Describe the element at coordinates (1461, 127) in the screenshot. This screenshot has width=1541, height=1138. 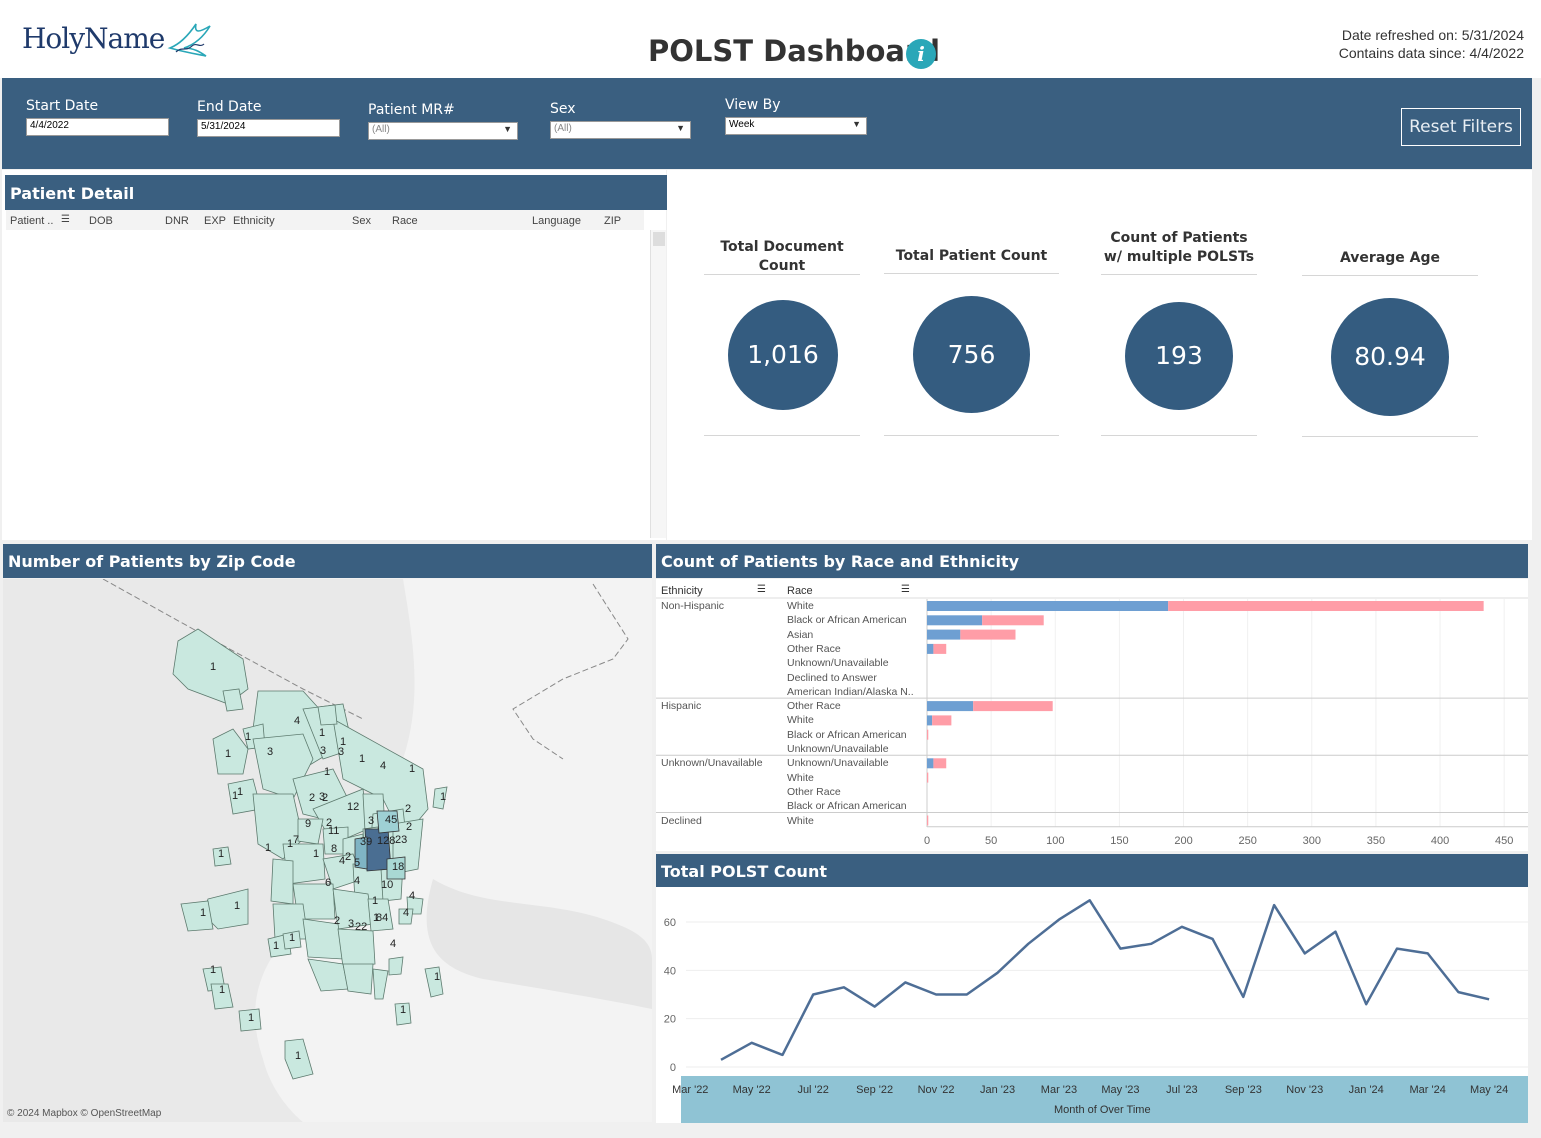
I see `reset-filters-button: Reset Filters` at that location.